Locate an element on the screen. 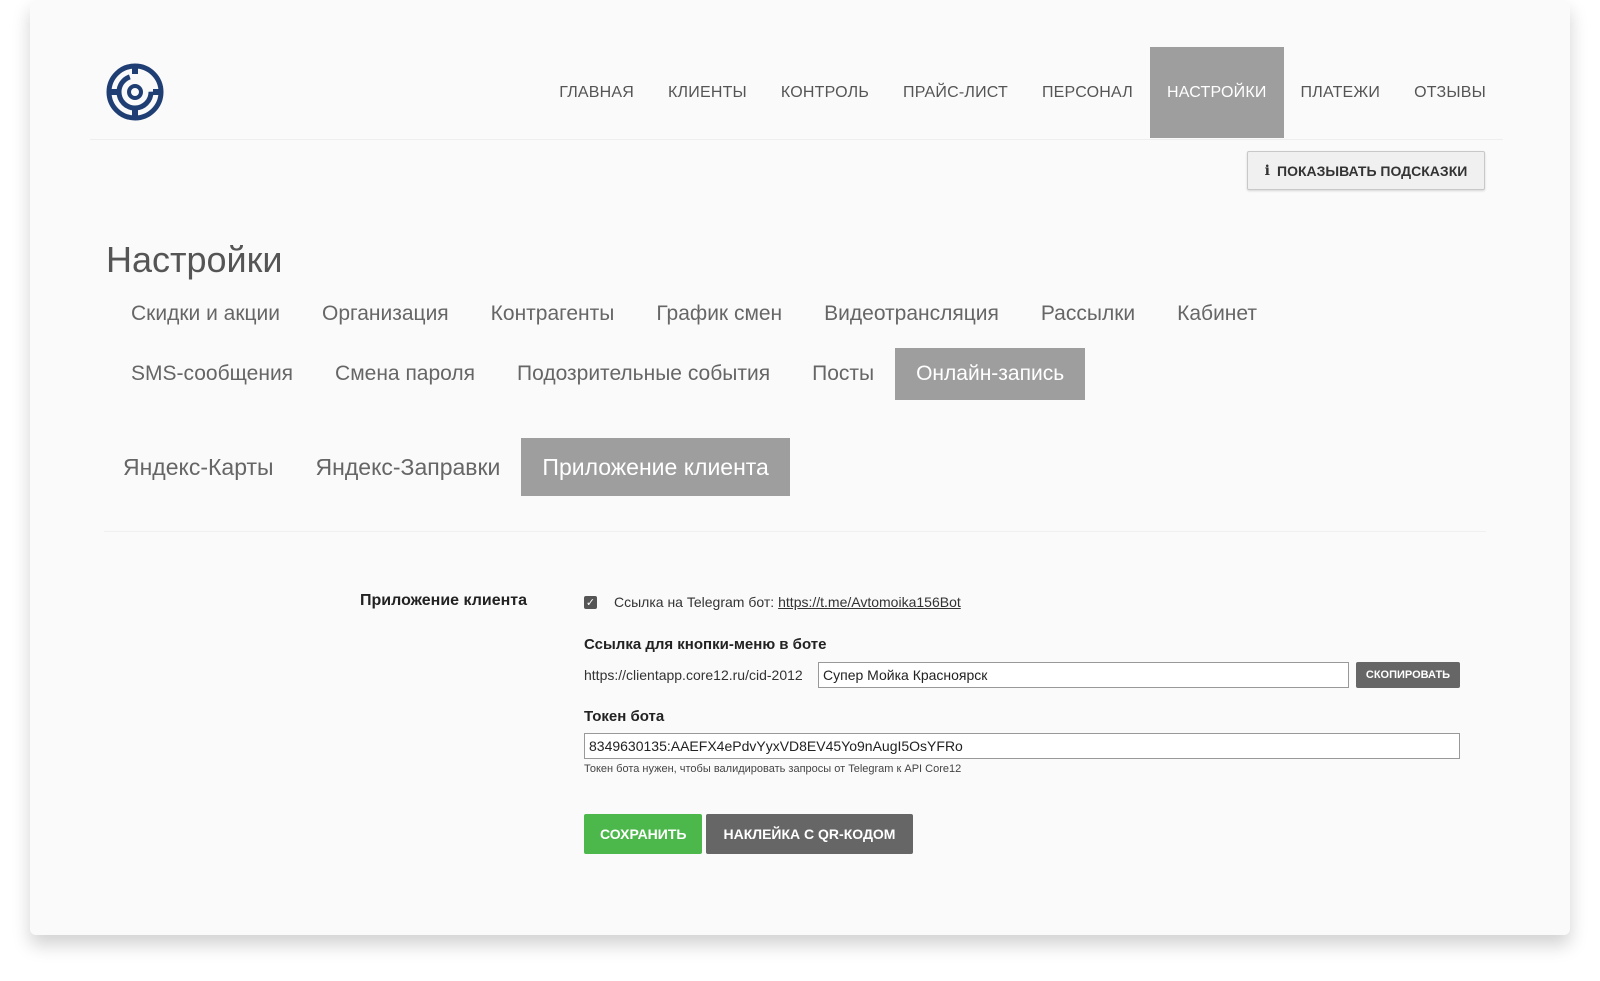 This screenshot has width=1600, height=981. nav-item-payments: ПЛАТЕЖИ is located at coordinates (1341, 92).